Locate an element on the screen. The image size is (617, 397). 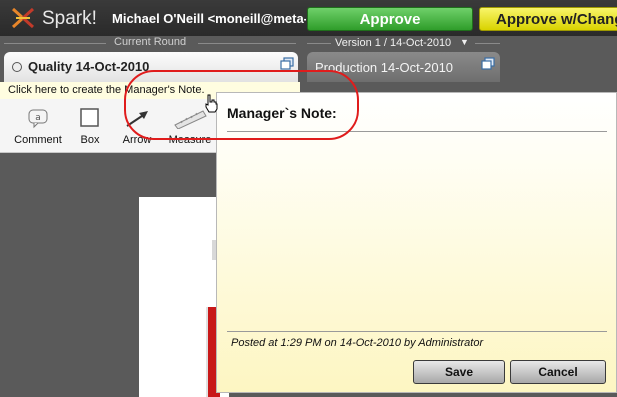
approve-button: Approve is located at coordinates (390, 19).